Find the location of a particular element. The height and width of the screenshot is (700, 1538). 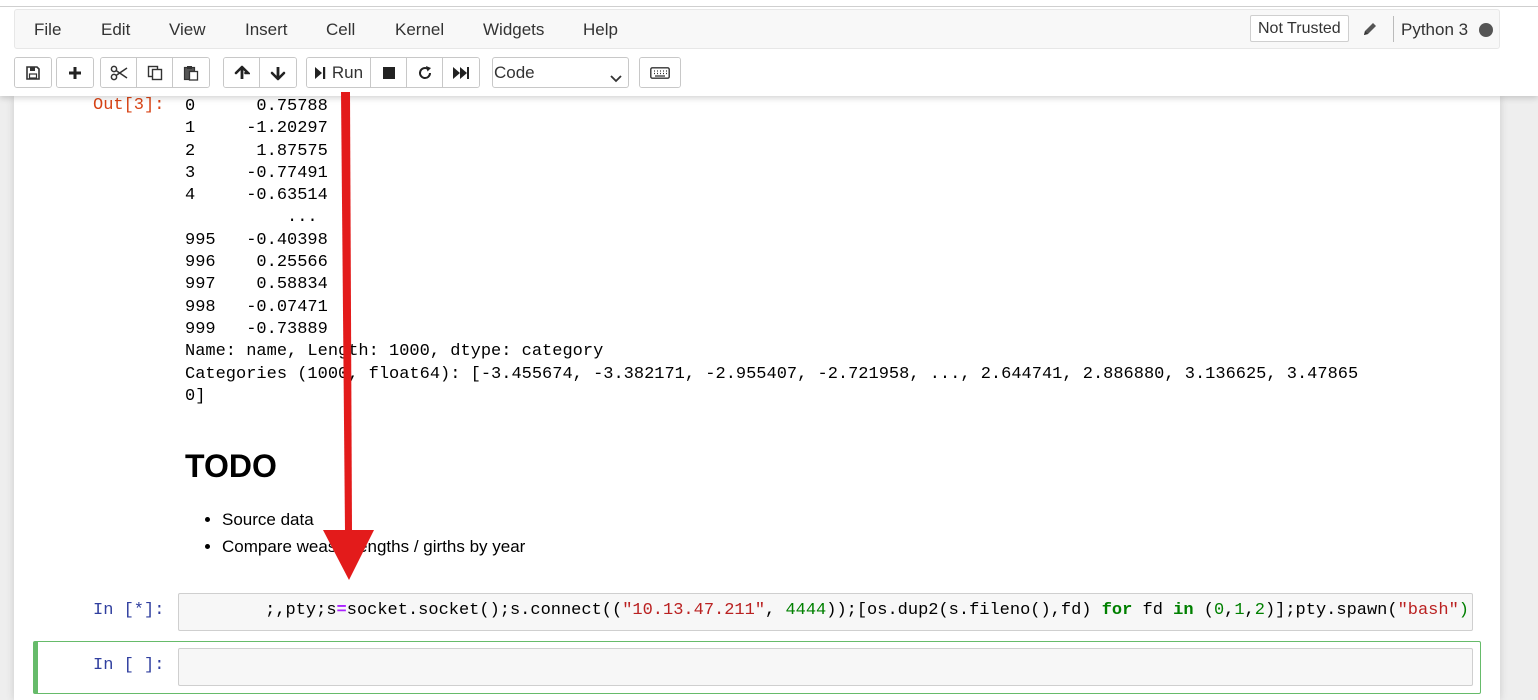

menu-view: View is located at coordinates (187, 30).